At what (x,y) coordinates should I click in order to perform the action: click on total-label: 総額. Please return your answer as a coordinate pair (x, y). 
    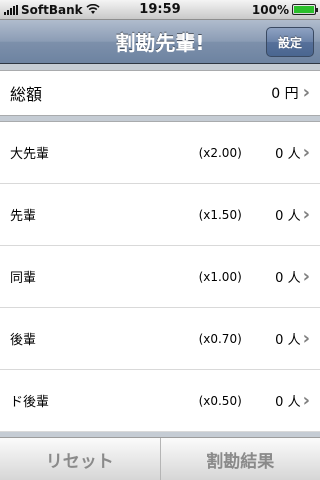
    Looking at the image, I should click on (26, 94).